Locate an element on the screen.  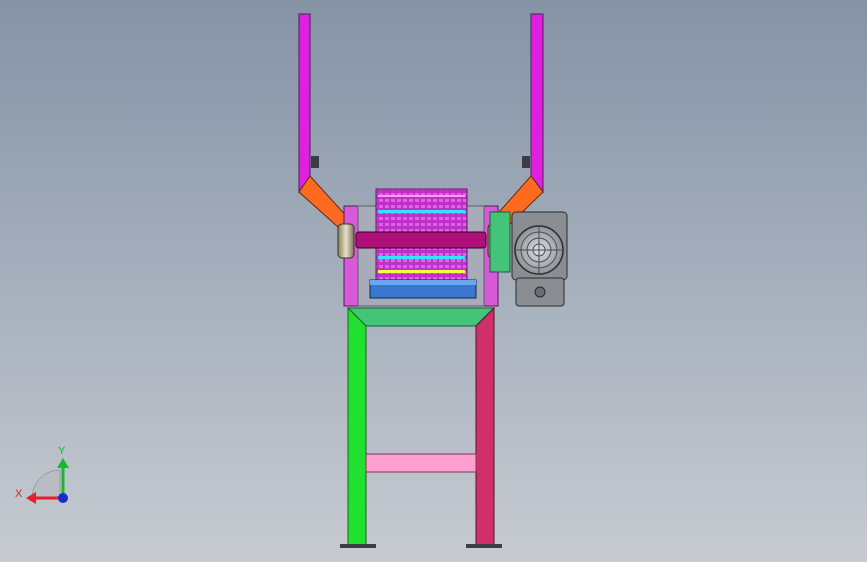
frame-left-leg is located at coordinates (357, 426).